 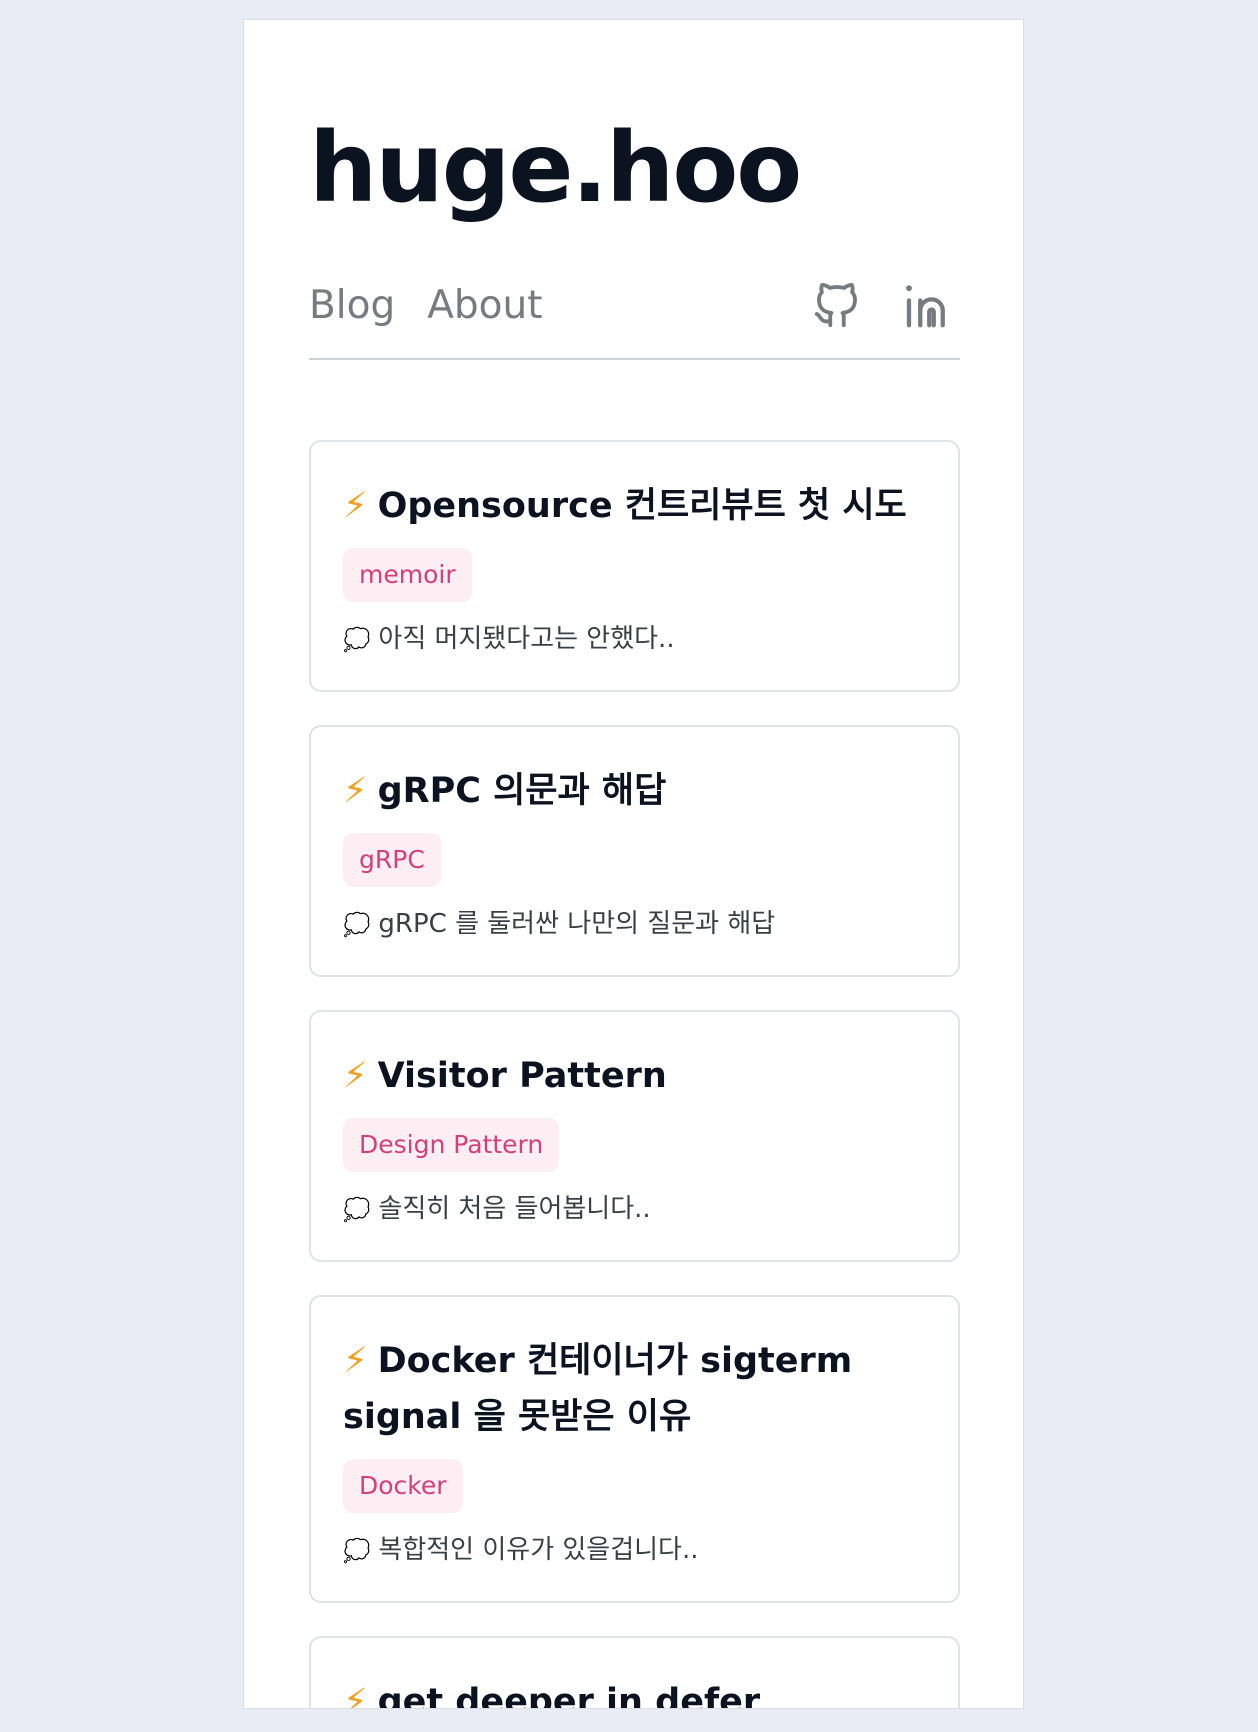 What do you see at coordinates (522, 791) in the screenshot?
I see `post-title-text: gRPC 의문과 해답` at bounding box center [522, 791].